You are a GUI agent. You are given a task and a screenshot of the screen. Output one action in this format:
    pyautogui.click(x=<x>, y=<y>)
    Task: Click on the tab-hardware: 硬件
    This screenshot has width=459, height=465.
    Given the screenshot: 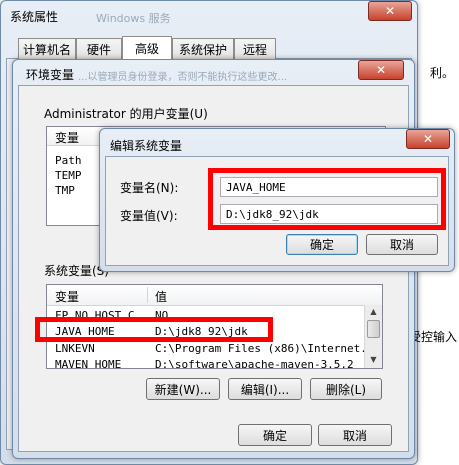 What is the action you would take?
    pyautogui.click(x=99, y=48)
    